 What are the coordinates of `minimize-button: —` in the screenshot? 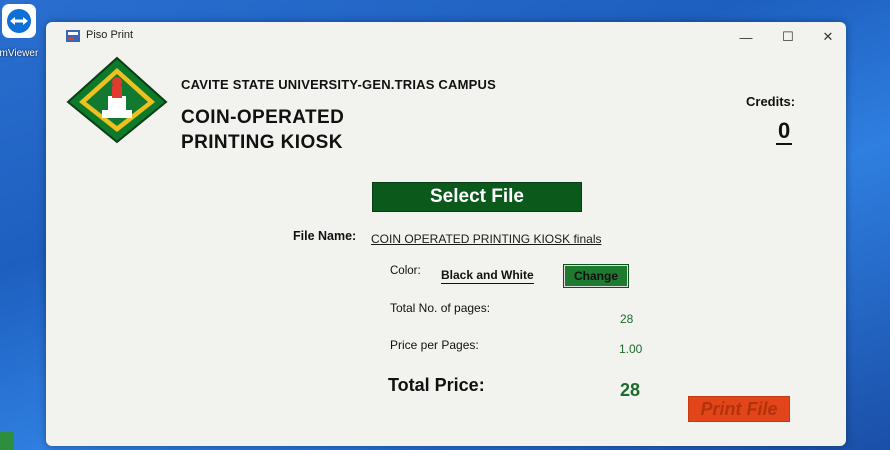 It's located at (746, 37).